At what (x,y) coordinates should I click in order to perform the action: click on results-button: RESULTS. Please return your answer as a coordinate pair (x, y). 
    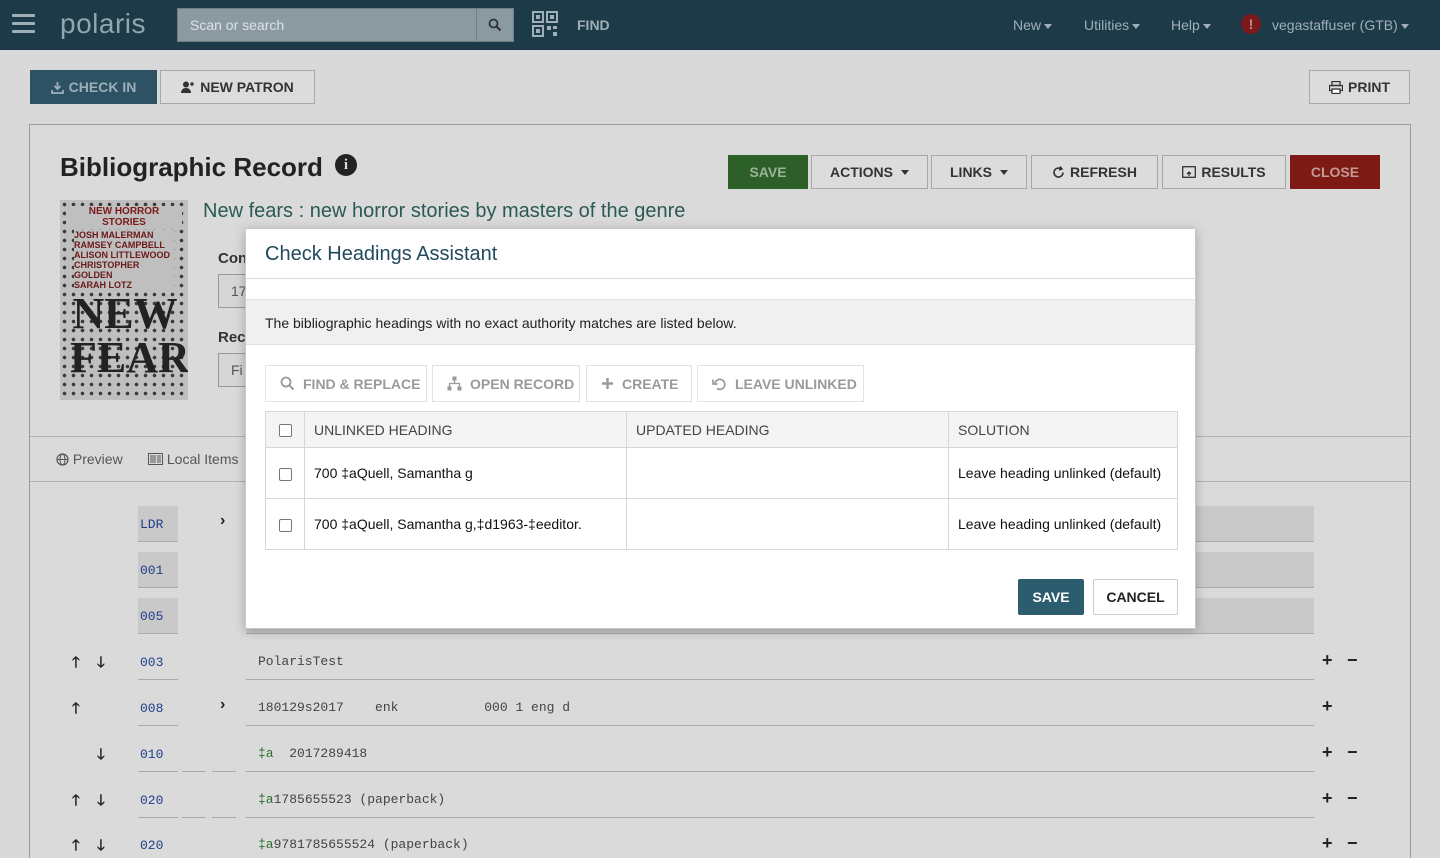
    Looking at the image, I should click on (1224, 172).